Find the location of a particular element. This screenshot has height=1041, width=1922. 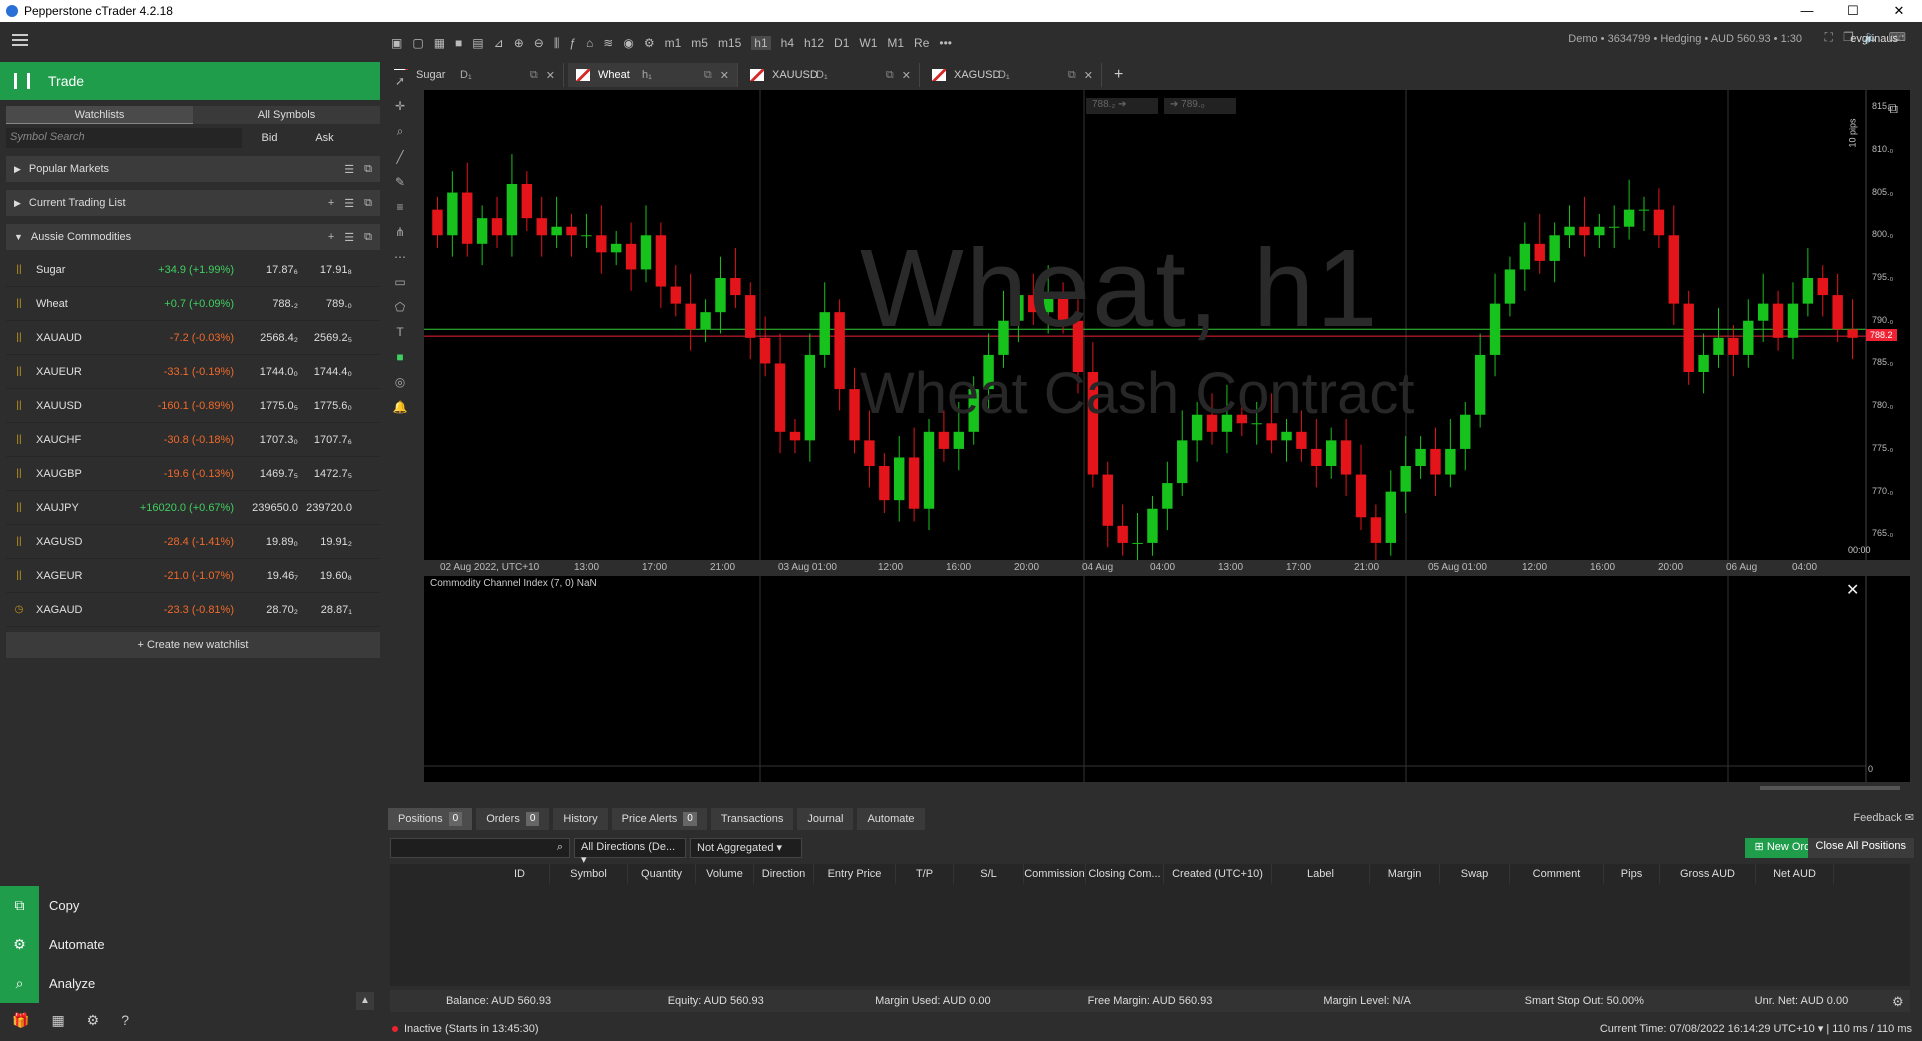

view-icon: ◉ is located at coordinates (628, 43).